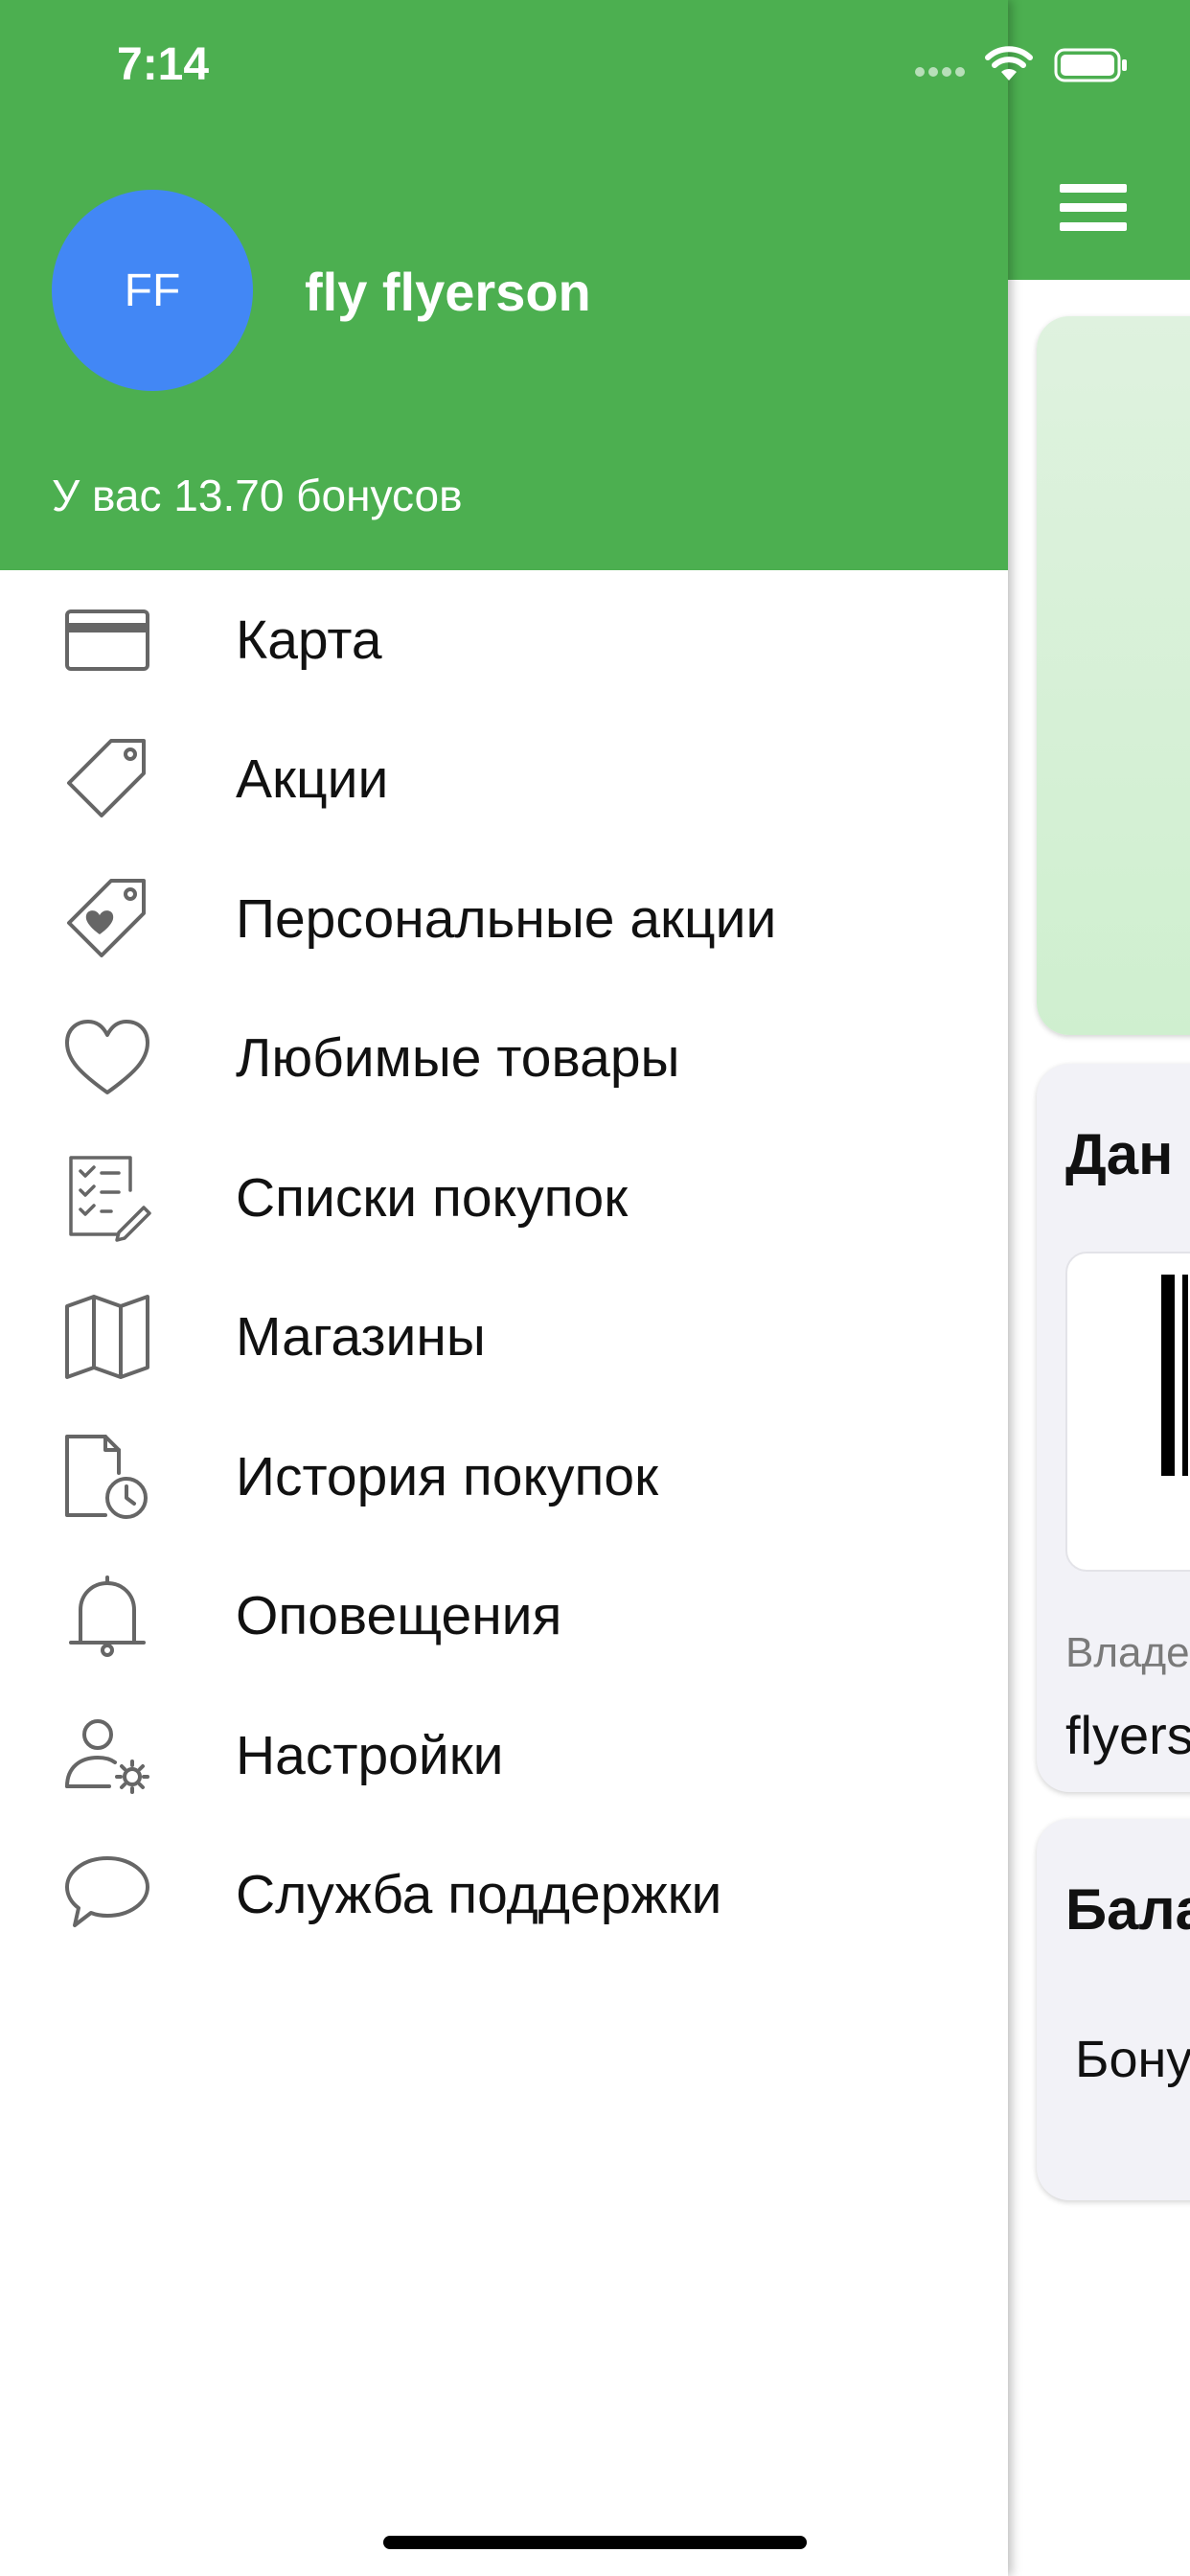 The width and height of the screenshot is (1190, 2576). What do you see at coordinates (1113, 2009) in the screenshot?
I see `balance-section: Бала Бону` at bounding box center [1113, 2009].